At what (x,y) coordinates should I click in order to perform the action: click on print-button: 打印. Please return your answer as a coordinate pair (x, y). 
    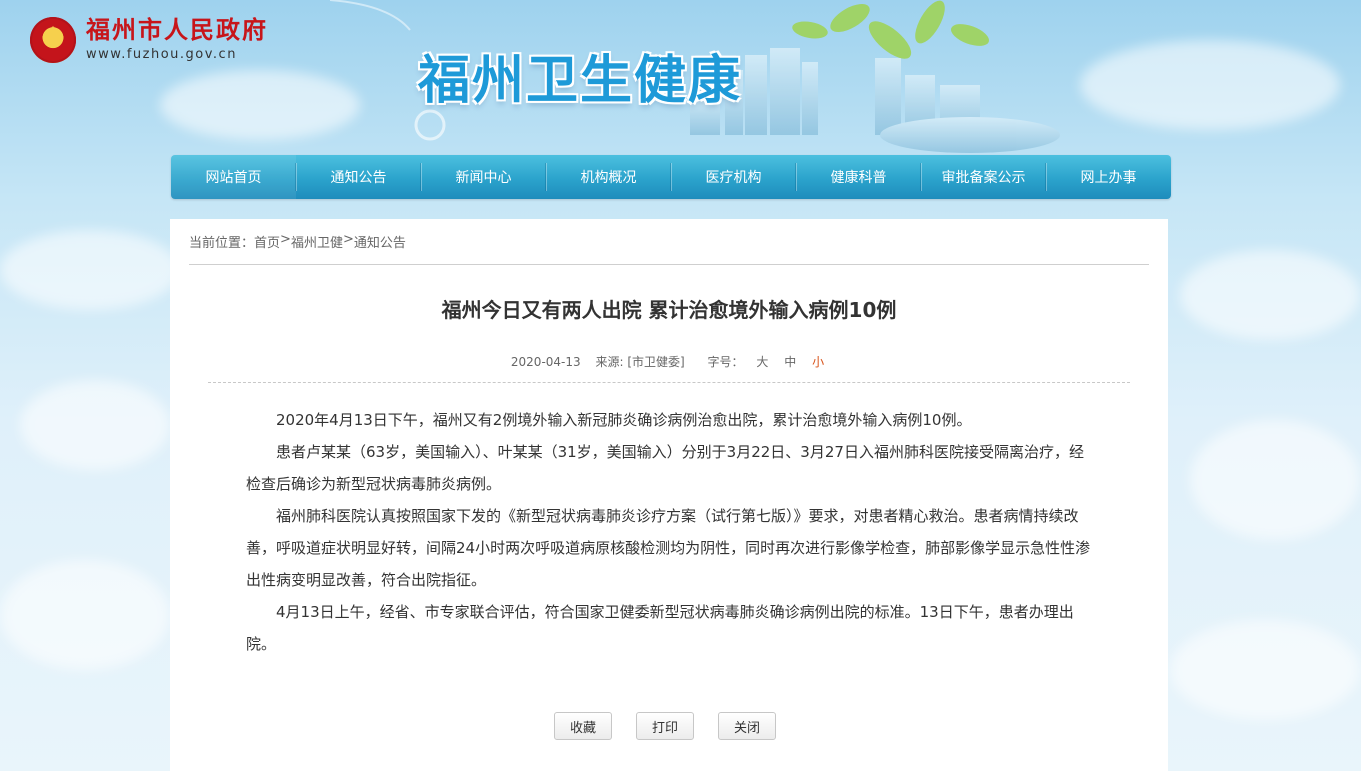
    Looking at the image, I should click on (665, 726).